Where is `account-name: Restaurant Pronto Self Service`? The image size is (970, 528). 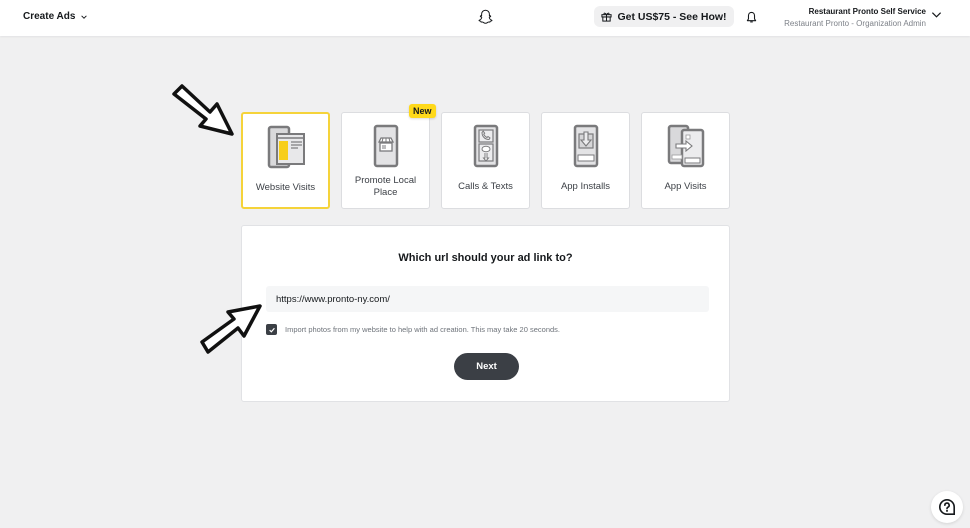 account-name: Restaurant Pronto Self Service is located at coordinates (867, 11).